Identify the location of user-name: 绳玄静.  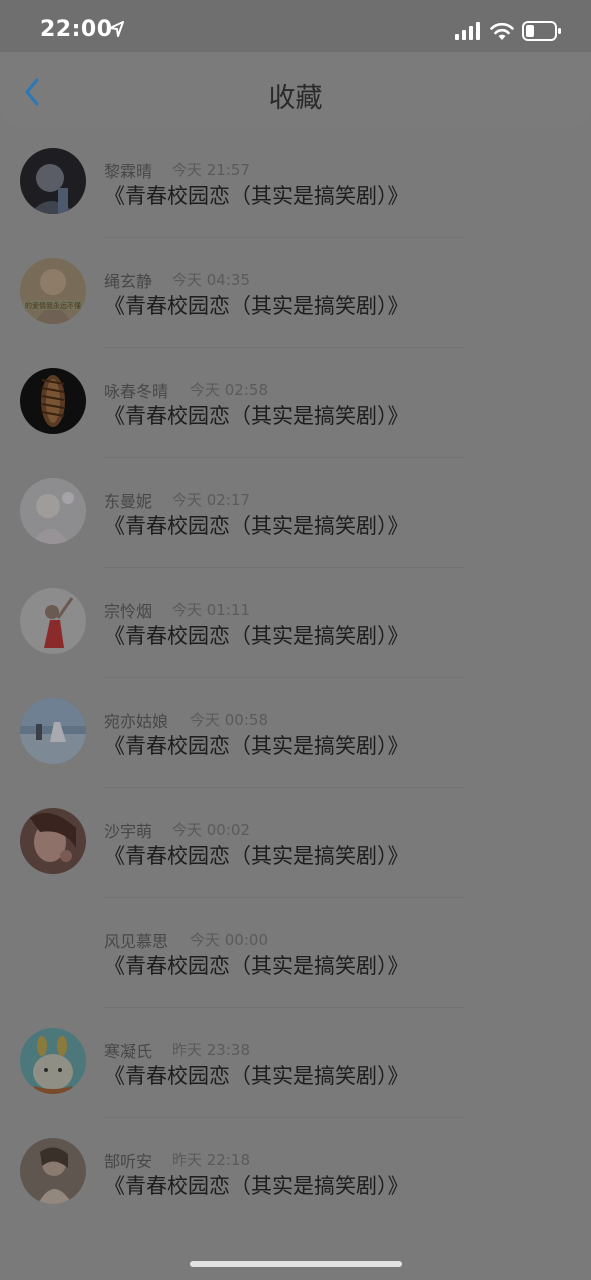
(128, 281).